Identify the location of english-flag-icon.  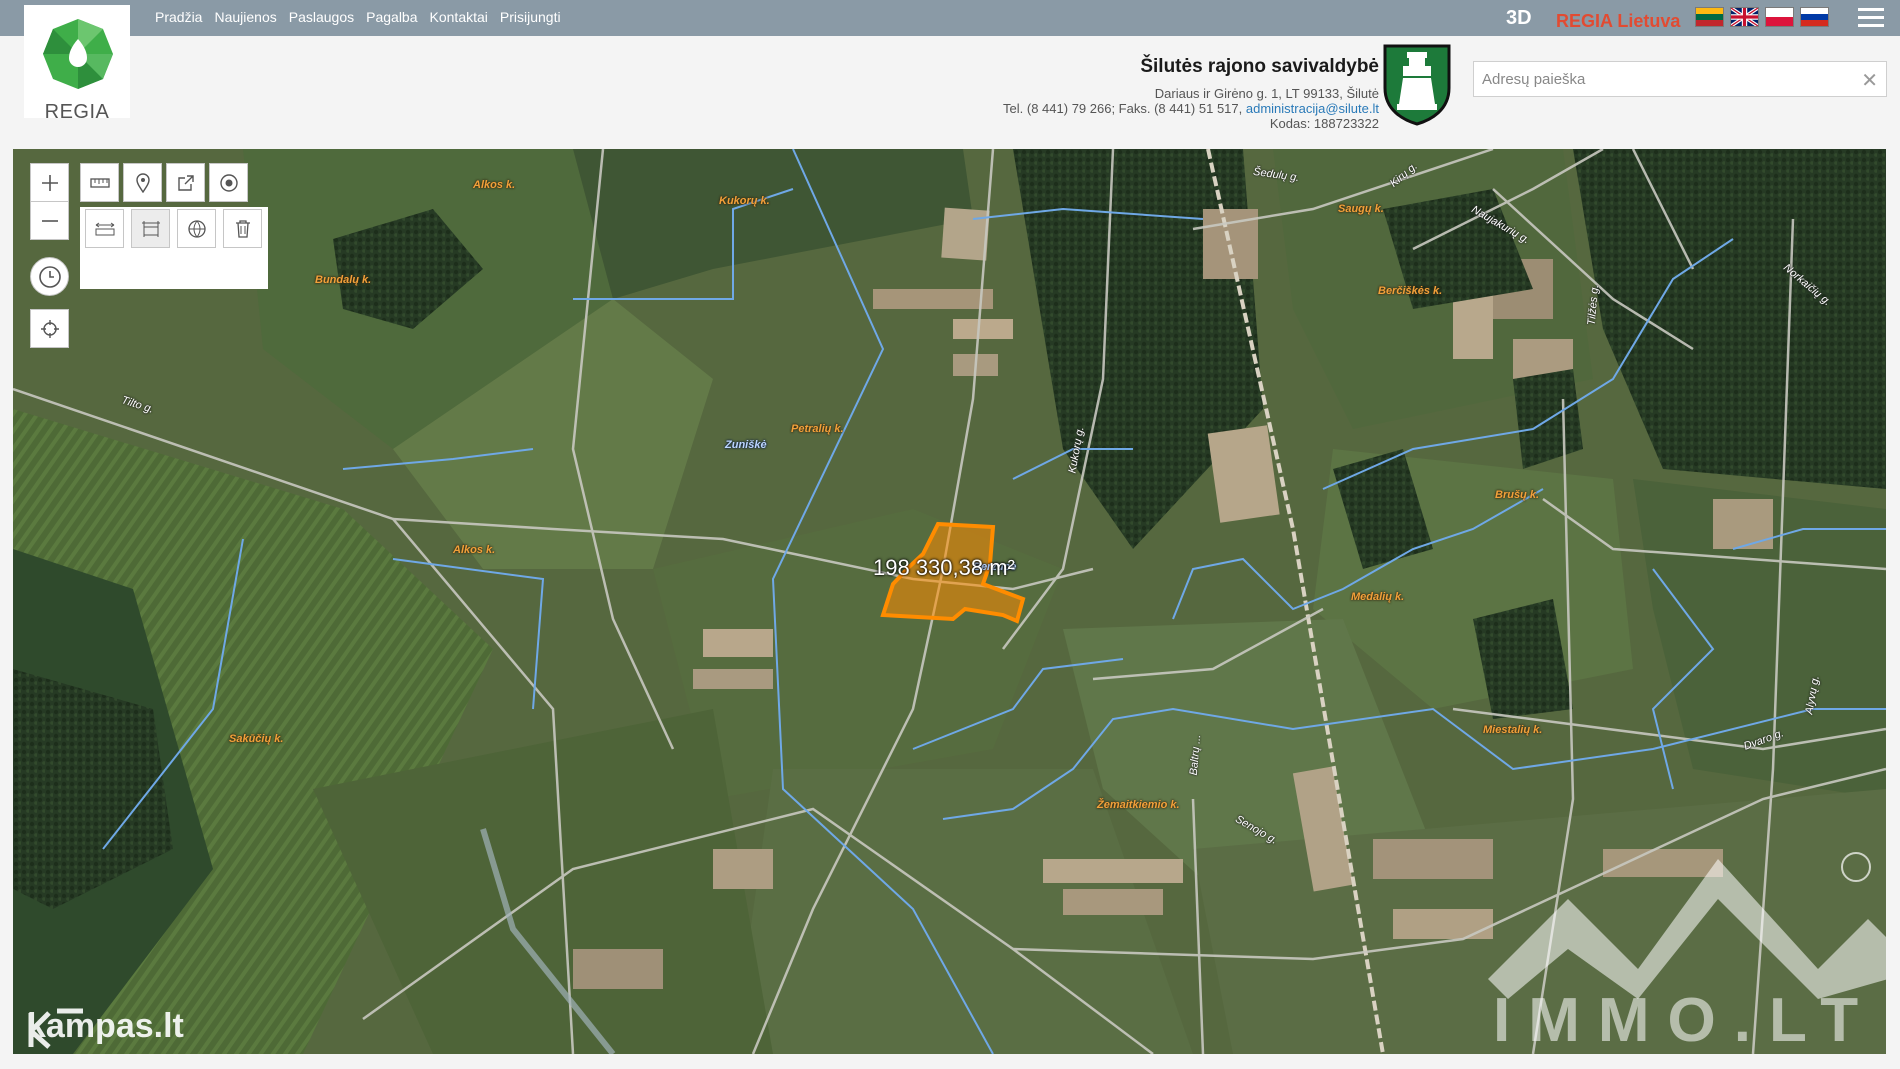
(1744, 17).